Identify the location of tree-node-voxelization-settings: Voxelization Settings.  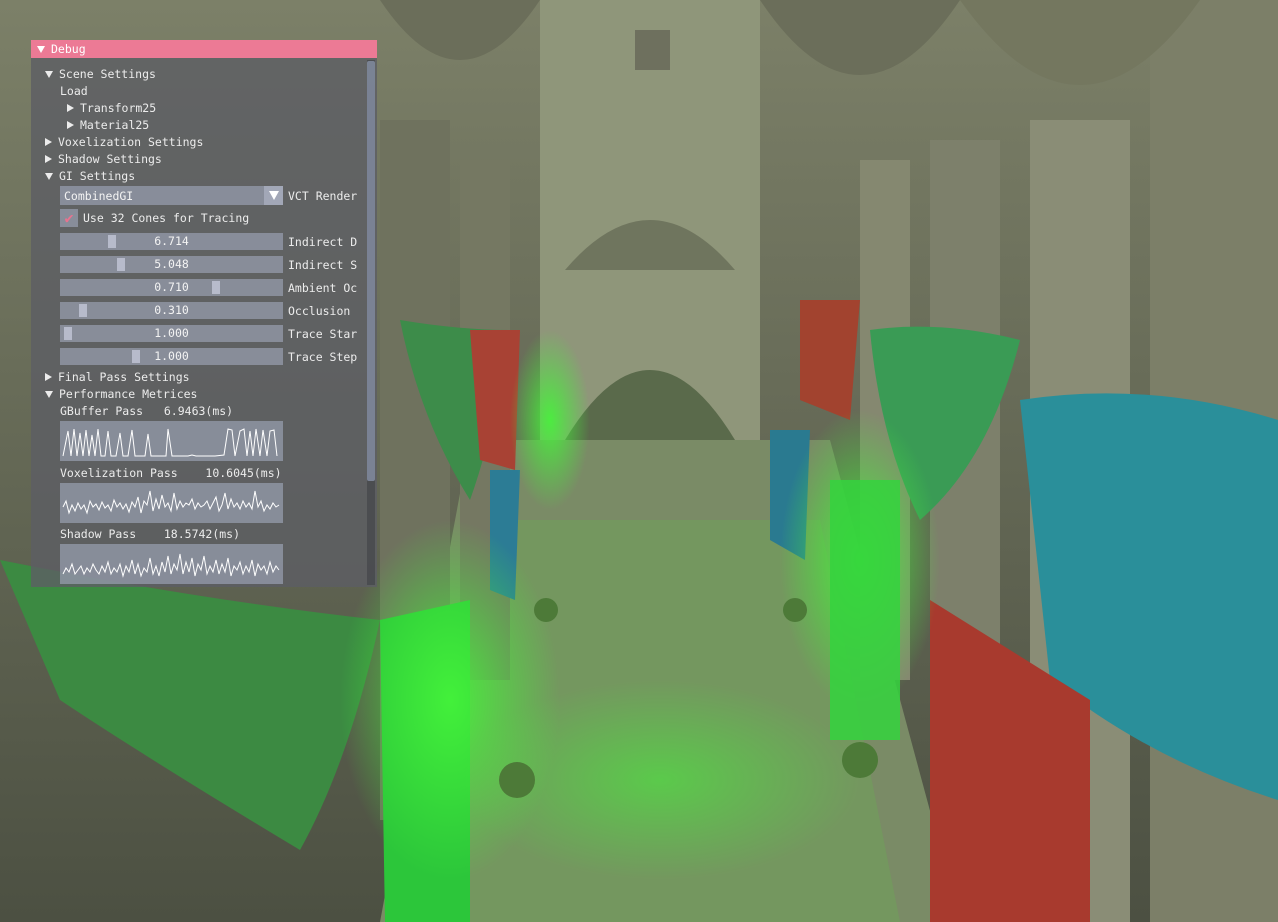
(124, 142).